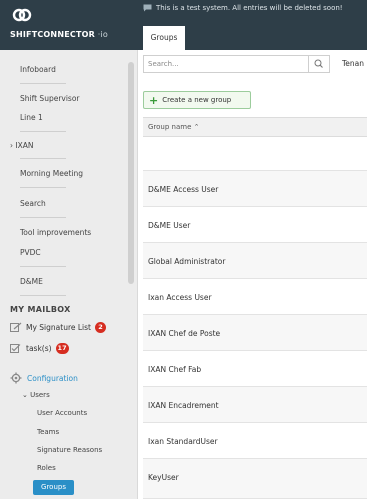 The image size is (367, 499). What do you see at coordinates (40, 395) in the screenshot?
I see `tree-item-label: Users` at bounding box center [40, 395].